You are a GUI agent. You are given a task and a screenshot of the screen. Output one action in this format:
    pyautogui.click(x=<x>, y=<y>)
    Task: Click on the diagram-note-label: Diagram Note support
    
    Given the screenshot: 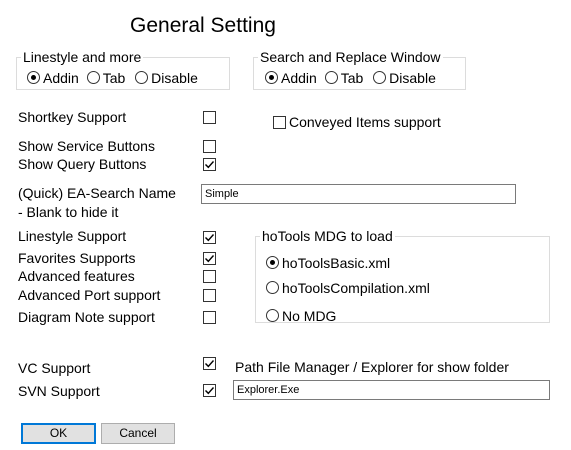 What is the action you would take?
    pyautogui.click(x=86, y=317)
    